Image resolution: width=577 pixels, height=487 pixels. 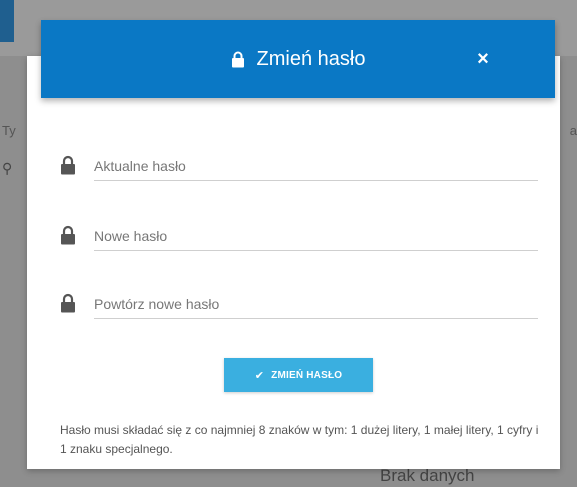 What do you see at coordinates (307, 375) in the screenshot?
I see `change-password-button-label: ZMIEŃ HASŁO` at bounding box center [307, 375].